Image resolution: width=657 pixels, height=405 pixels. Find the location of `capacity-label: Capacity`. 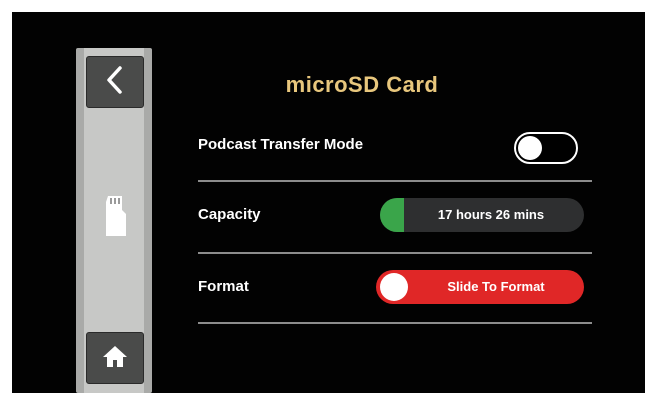

capacity-label: Capacity is located at coordinates (229, 214).